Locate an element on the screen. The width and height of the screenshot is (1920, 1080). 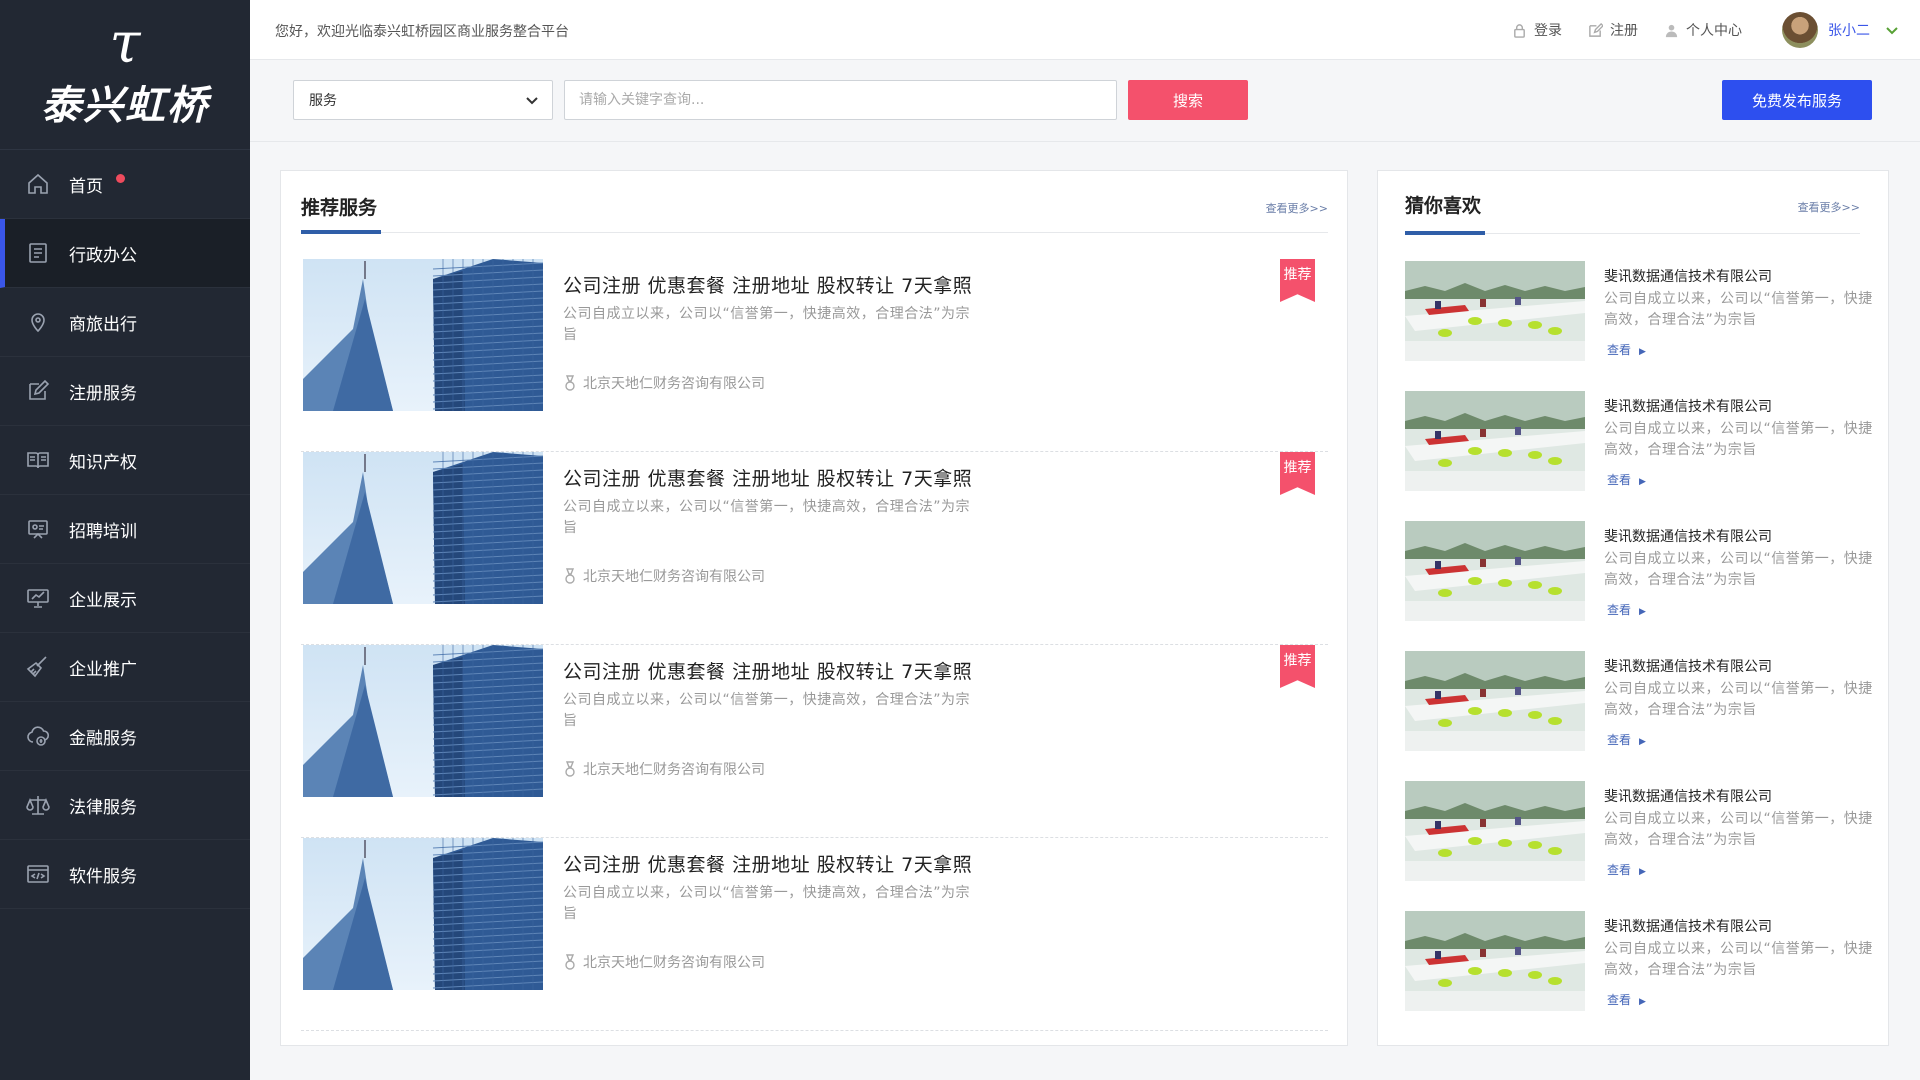
sidebar-item: 知识产权 is located at coordinates (125, 460).